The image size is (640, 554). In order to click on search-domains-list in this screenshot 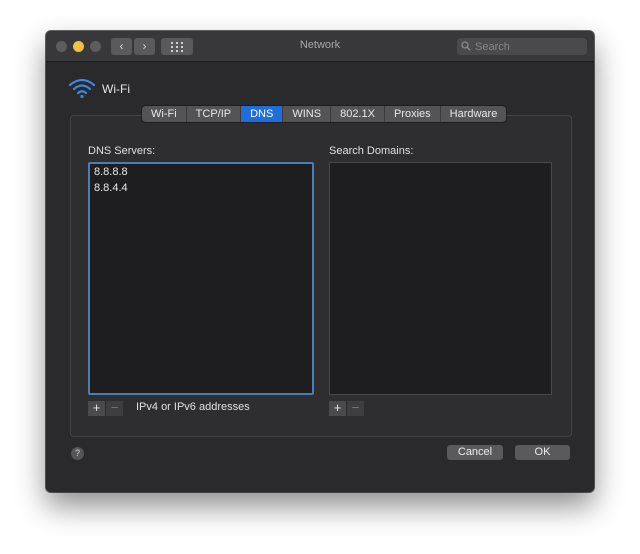, I will do `click(440, 278)`.